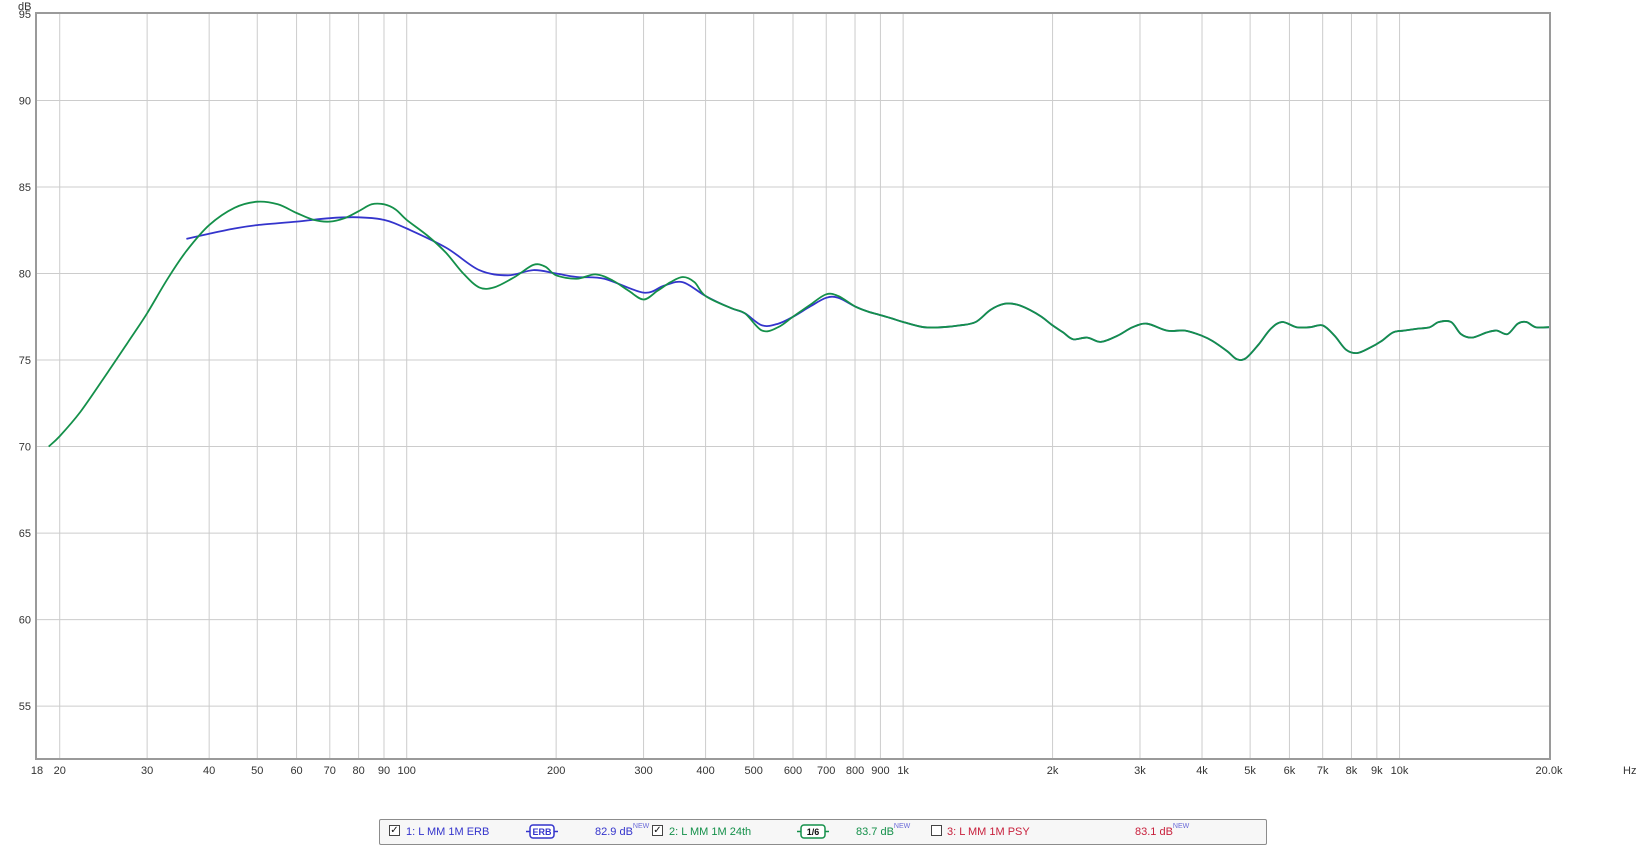  I want to click on series2-name: 2: L MM 1M 24th, so click(710, 832).